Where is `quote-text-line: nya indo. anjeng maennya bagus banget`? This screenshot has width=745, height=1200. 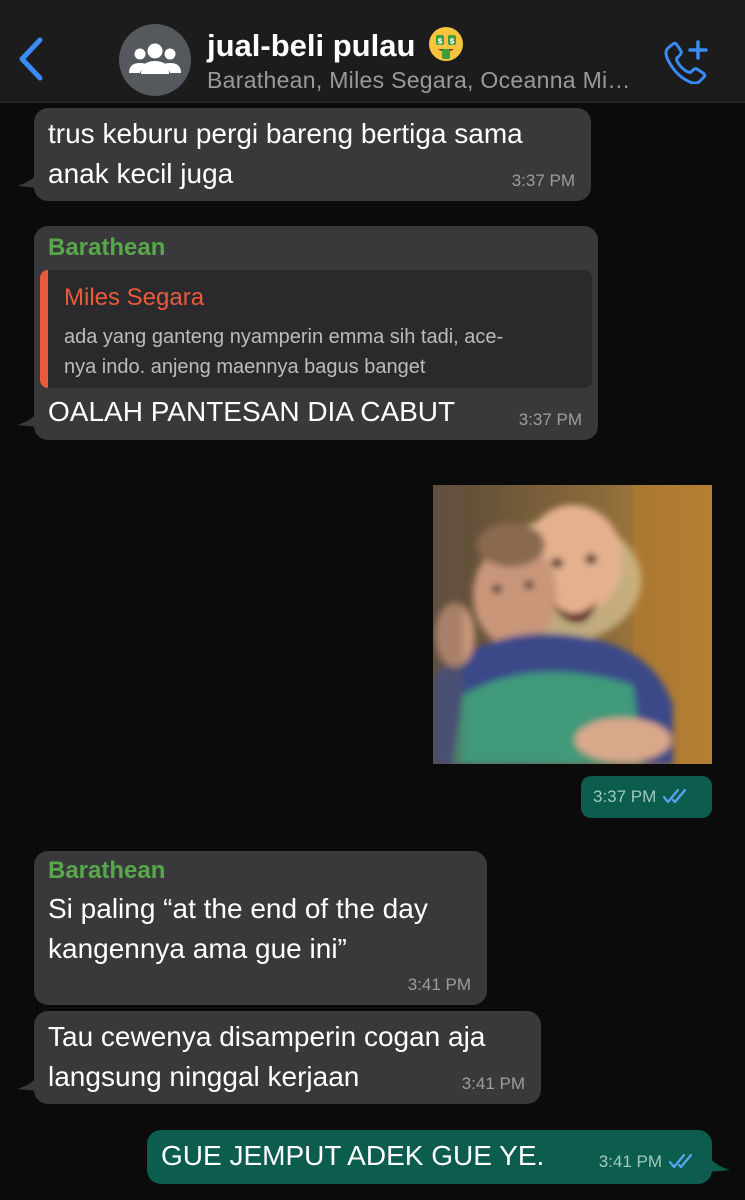
quote-text-line: nya indo. anjeng maennya bagus banget is located at coordinates (245, 367).